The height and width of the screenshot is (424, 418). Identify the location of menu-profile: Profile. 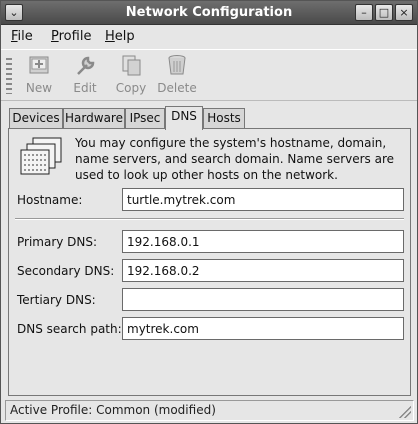
(71, 36).